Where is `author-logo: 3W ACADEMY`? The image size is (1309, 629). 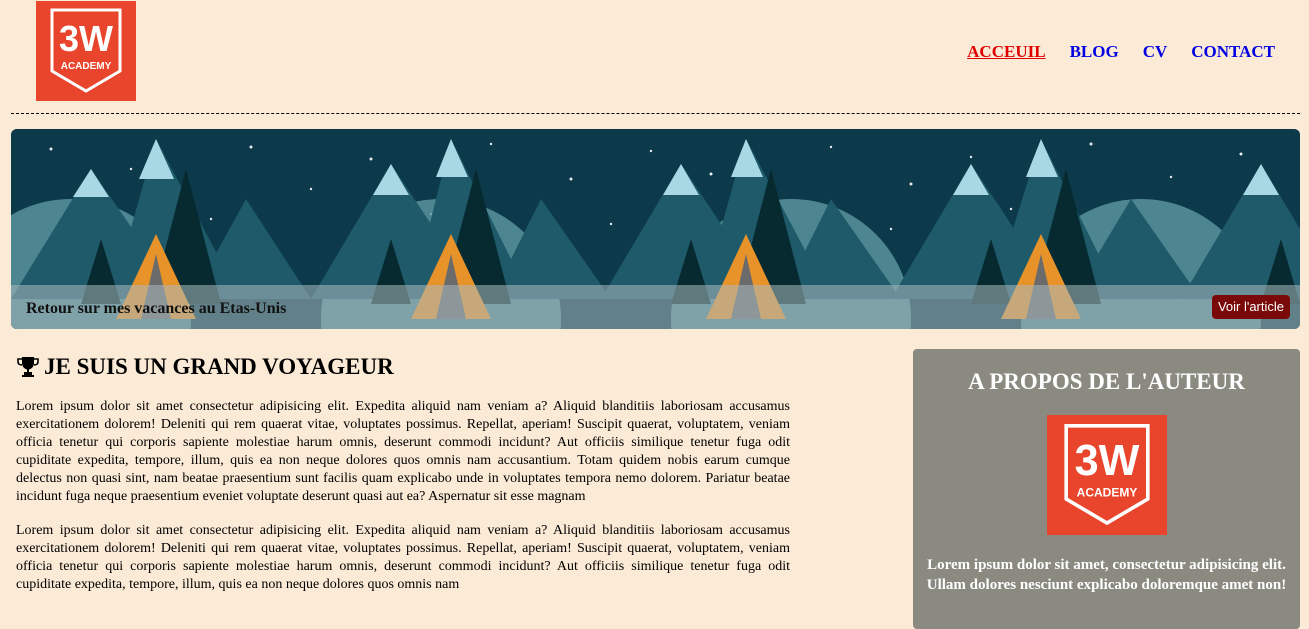
author-logo: 3W ACADEMY is located at coordinates (1106, 475).